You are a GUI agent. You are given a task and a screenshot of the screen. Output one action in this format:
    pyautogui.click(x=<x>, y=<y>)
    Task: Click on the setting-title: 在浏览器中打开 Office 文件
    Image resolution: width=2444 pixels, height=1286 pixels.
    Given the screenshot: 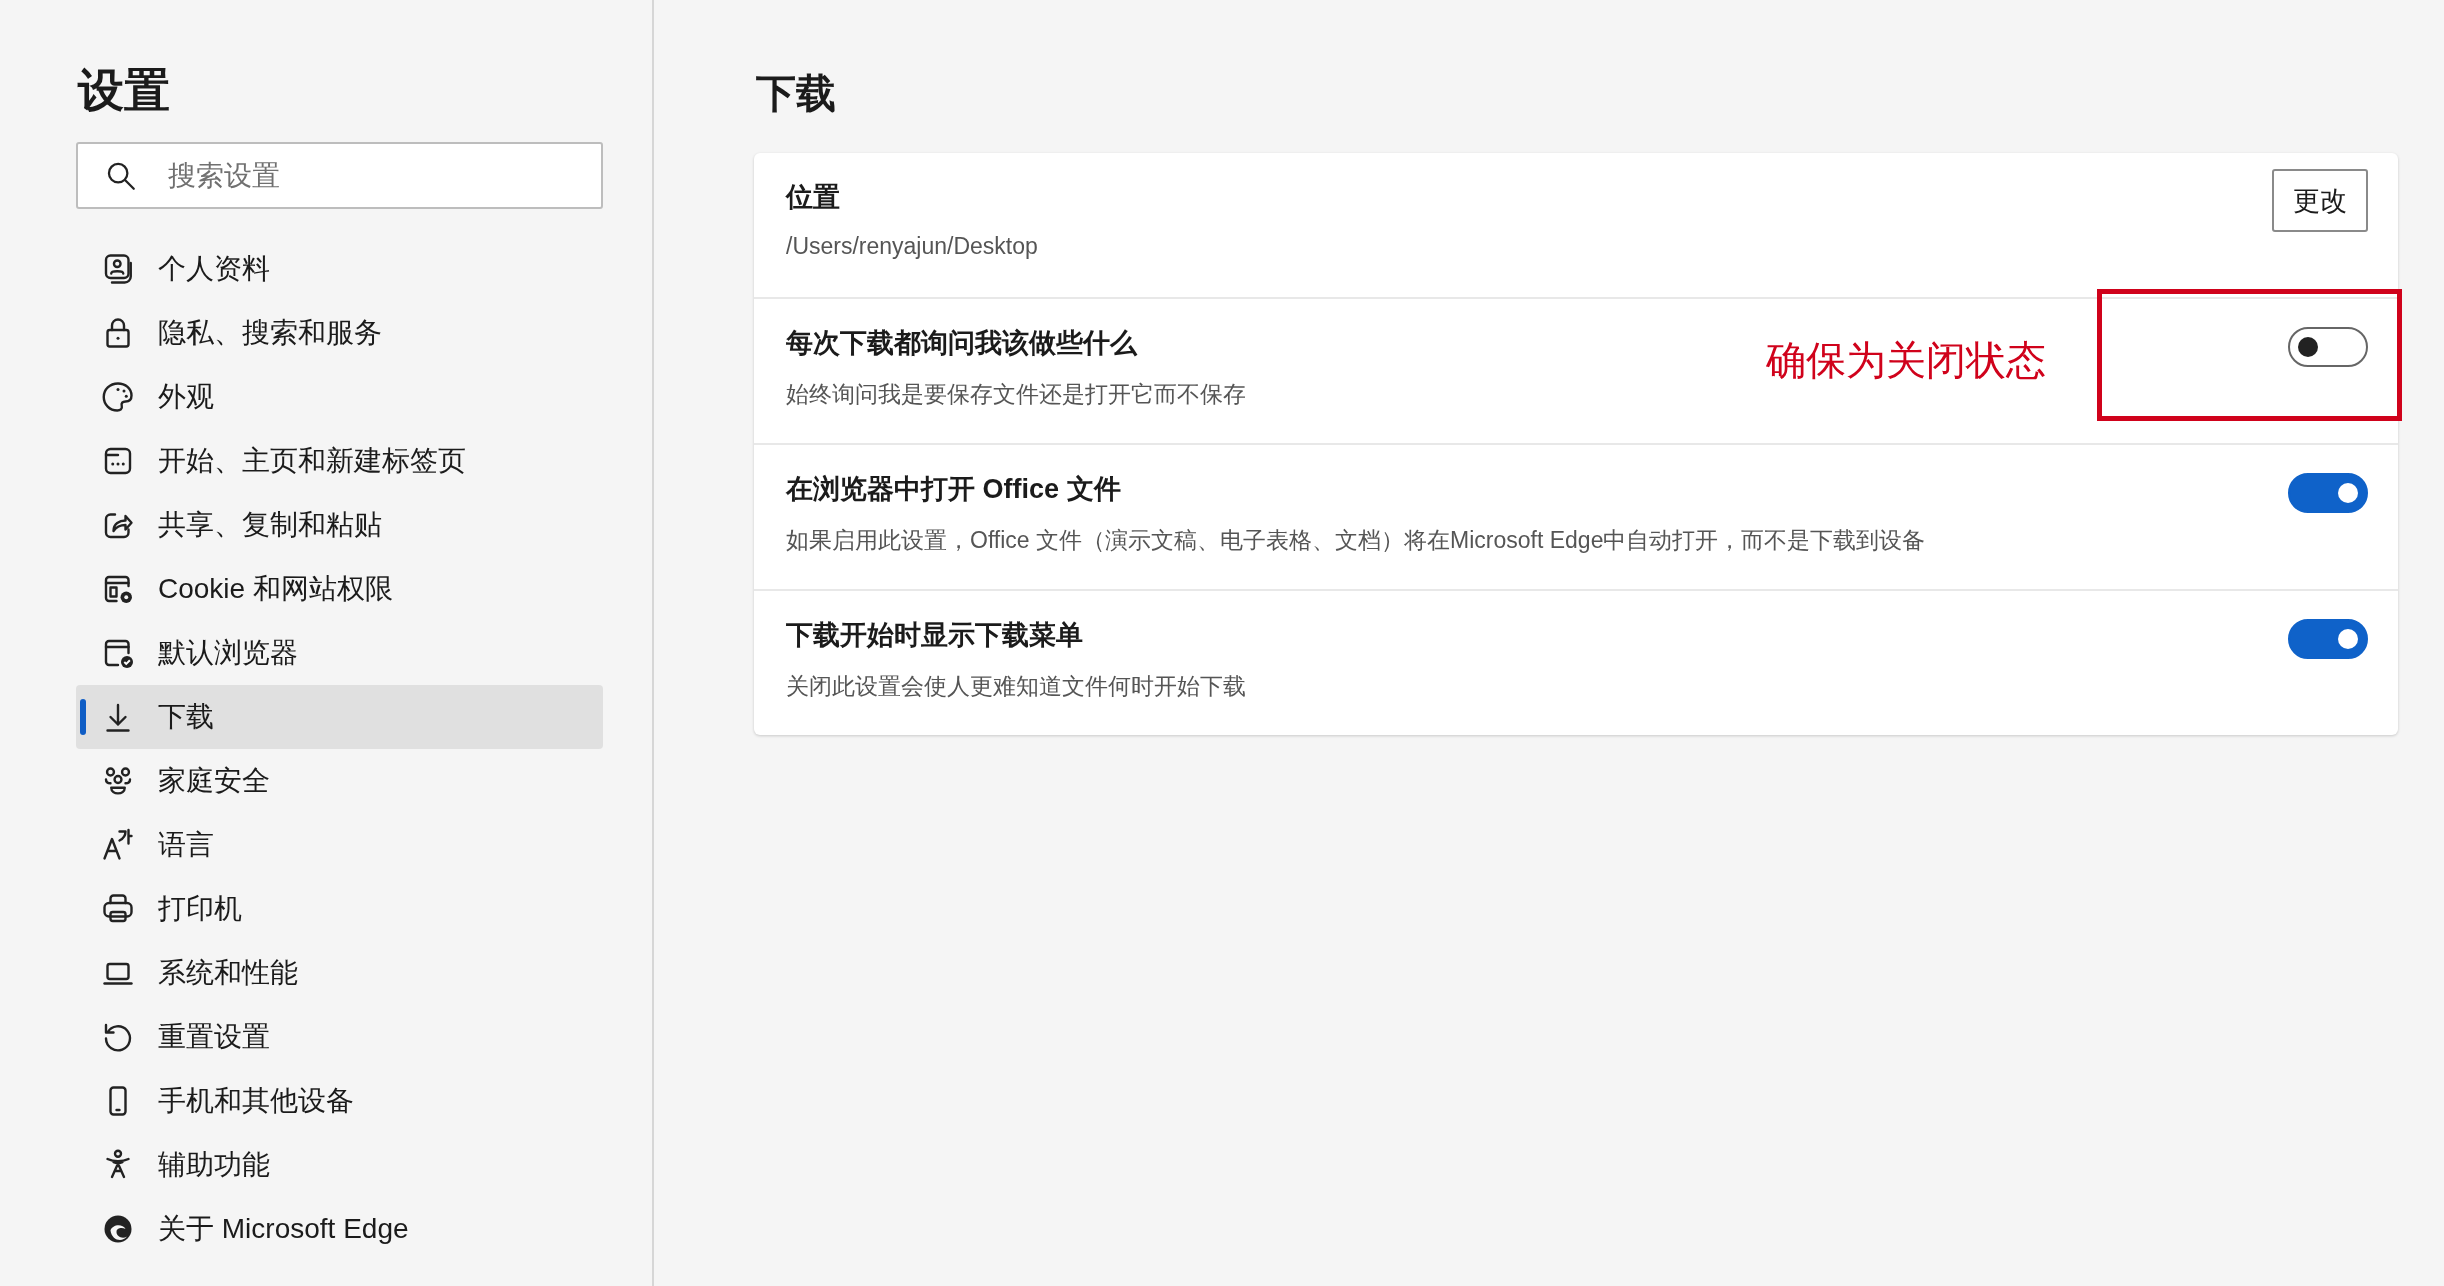 What is the action you would take?
    pyautogui.click(x=953, y=489)
    